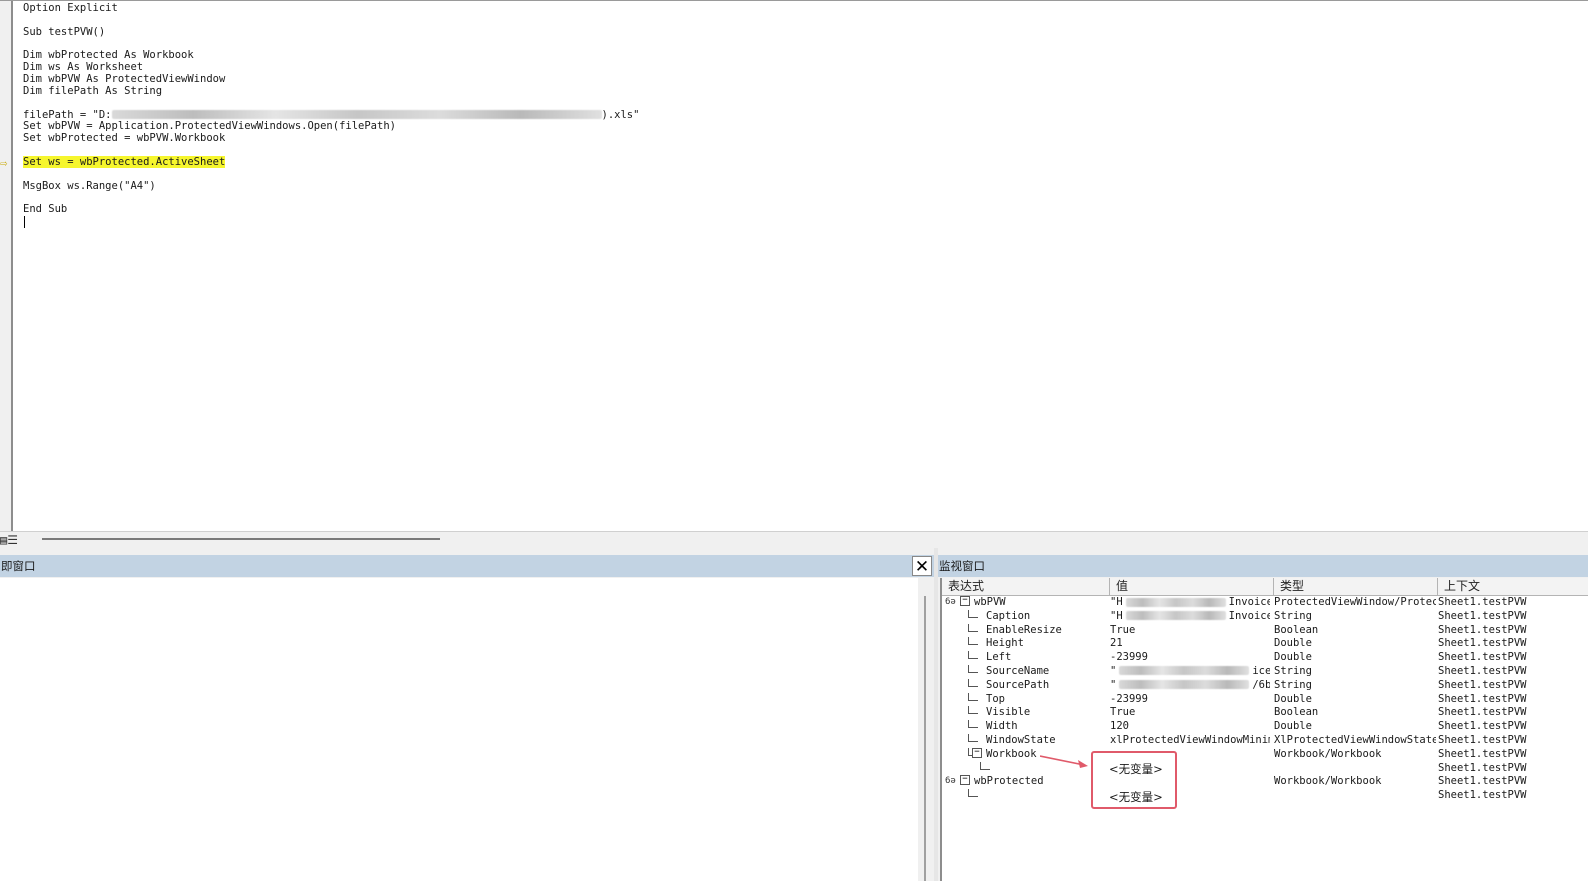 The height and width of the screenshot is (881, 1588). Describe the element at coordinates (64, 31) in the screenshot. I see `code-text: Sub testPVW()` at that location.